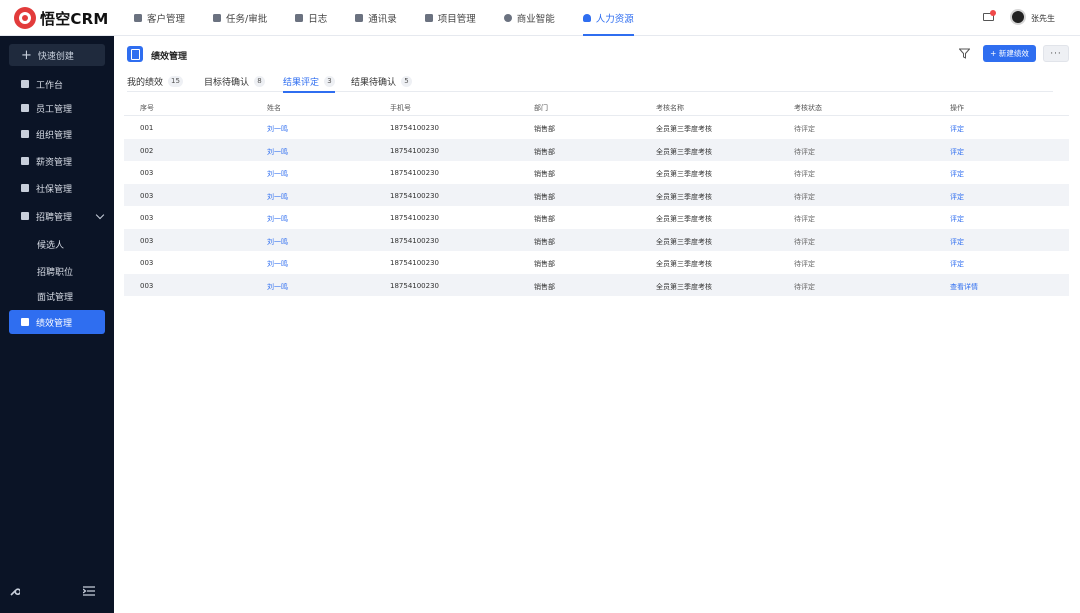 The image size is (1080, 613). What do you see at coordinates (135, 54) in the screenshot?
I see `performance-page-icon` at bounding box center [135, 54].